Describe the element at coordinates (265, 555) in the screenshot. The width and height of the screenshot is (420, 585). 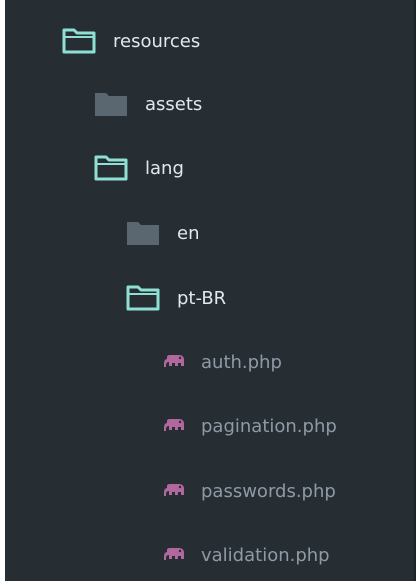
I see `tree-item-label: validation.php` at that location.